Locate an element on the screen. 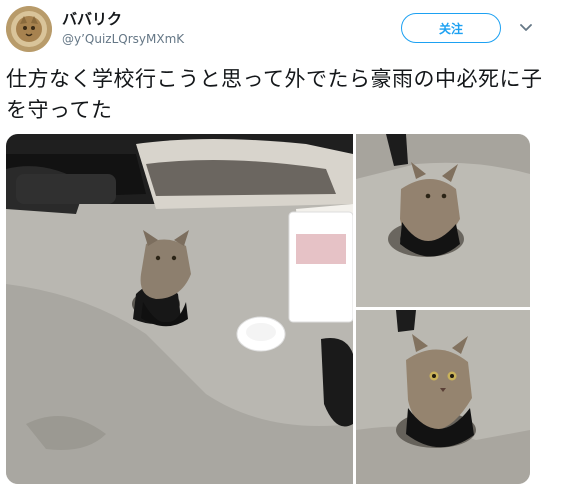 The image size is (561, 491). avatar is located at coordinates (29, 29).